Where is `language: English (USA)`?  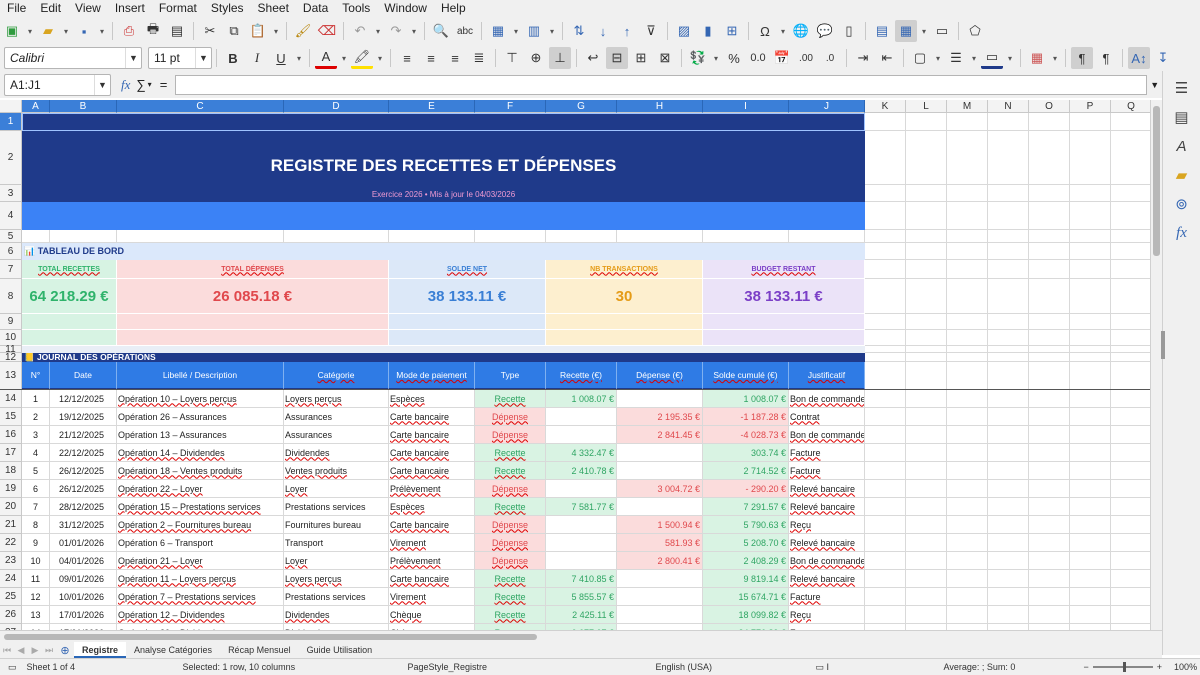 language: English (USA) is located at coordinates (736, 667).